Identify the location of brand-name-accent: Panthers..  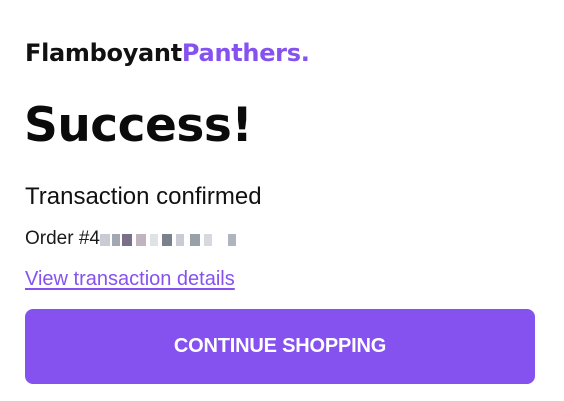
(245, 53).